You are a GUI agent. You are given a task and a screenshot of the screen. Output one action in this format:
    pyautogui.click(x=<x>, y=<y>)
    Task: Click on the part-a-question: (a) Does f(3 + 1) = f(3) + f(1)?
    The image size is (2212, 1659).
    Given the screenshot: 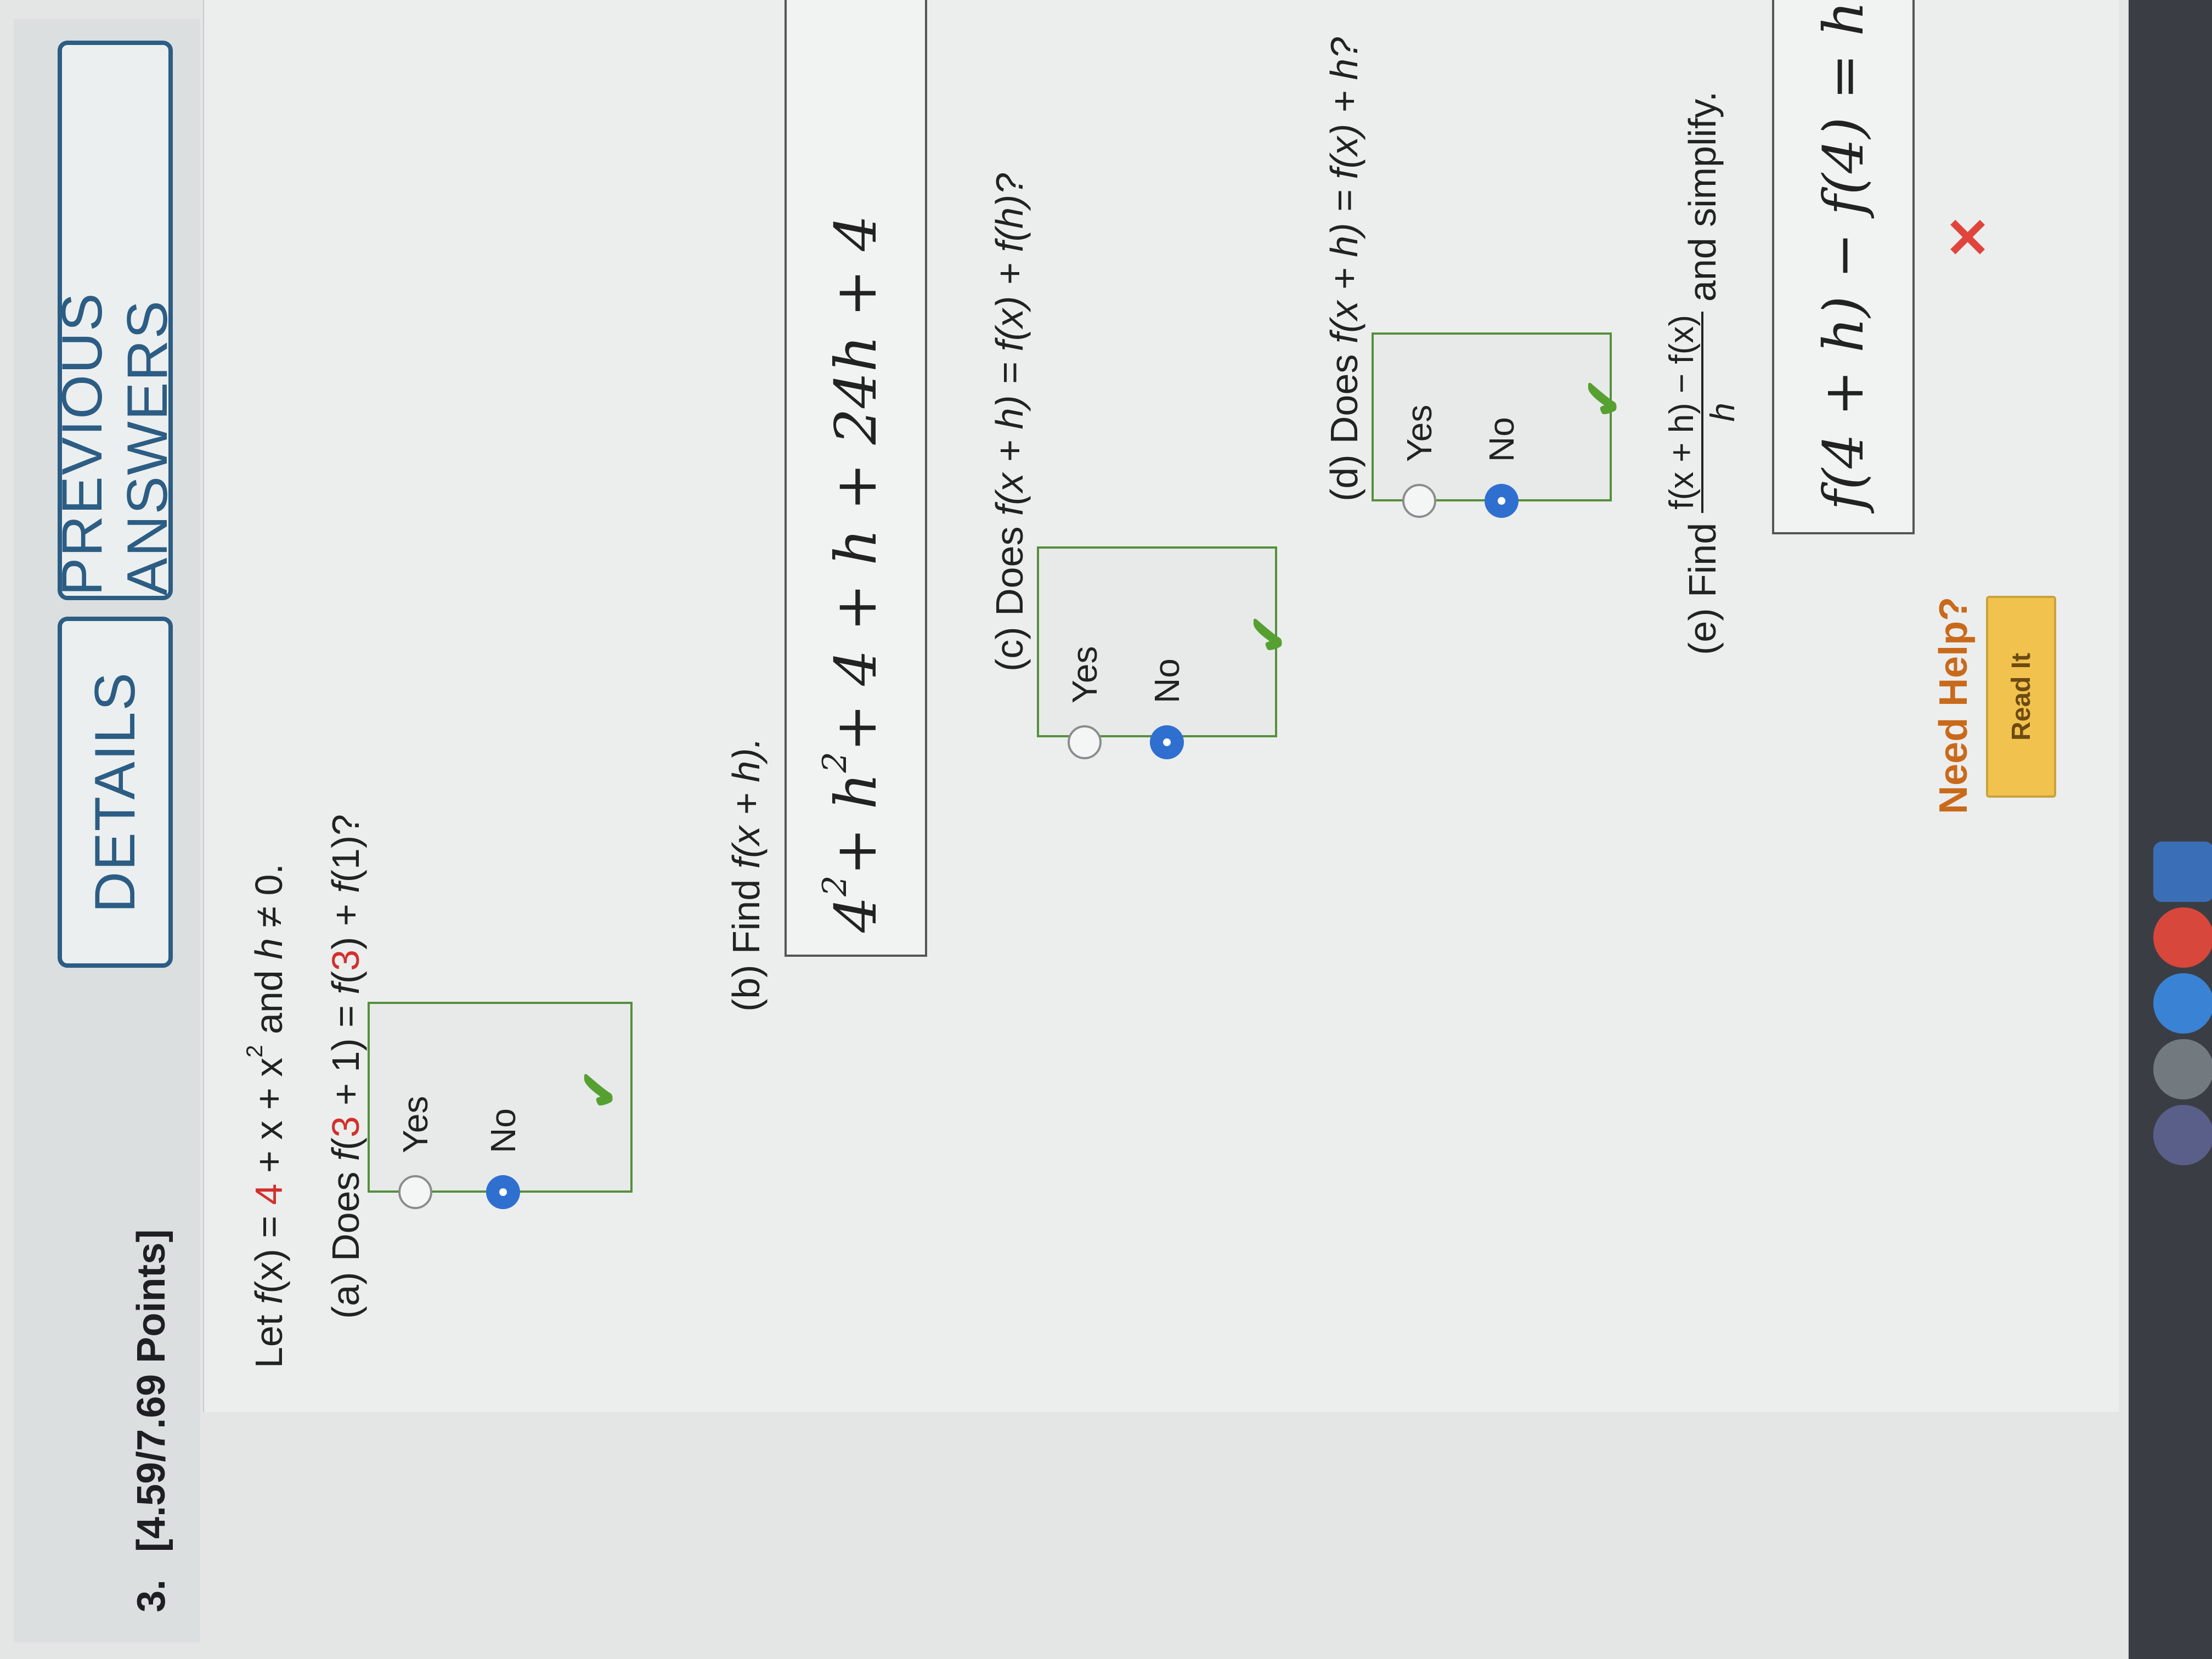 What is the action you would take?
    pyautogui.click(x=345, y=1066)
    